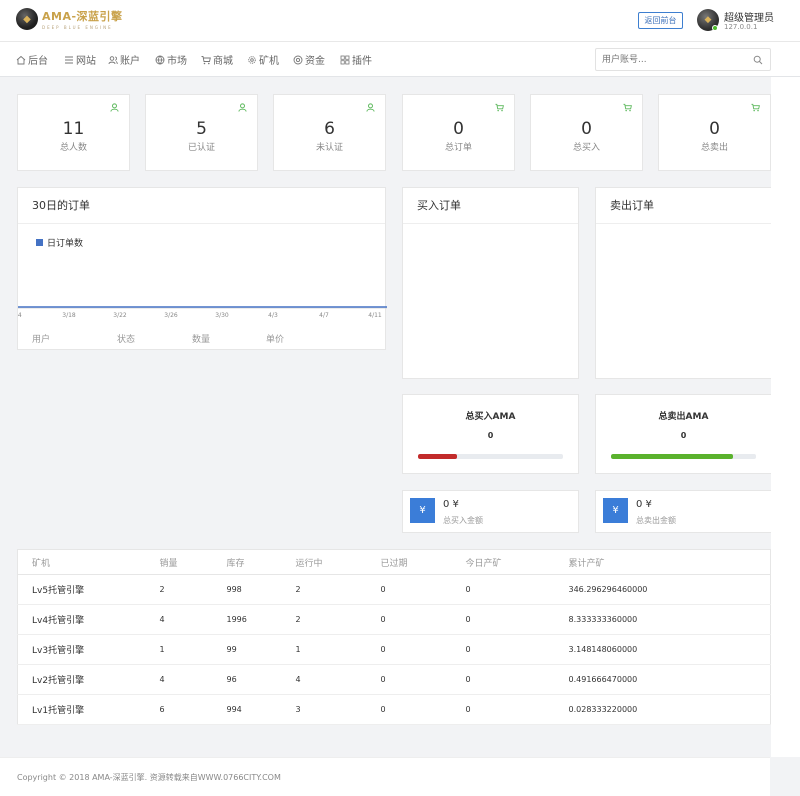 The width and height of the screenshot is (800, 796). Describe the element at coordinates (193, 589) in the screenshot. I see `sales-cell: 2` at that location.